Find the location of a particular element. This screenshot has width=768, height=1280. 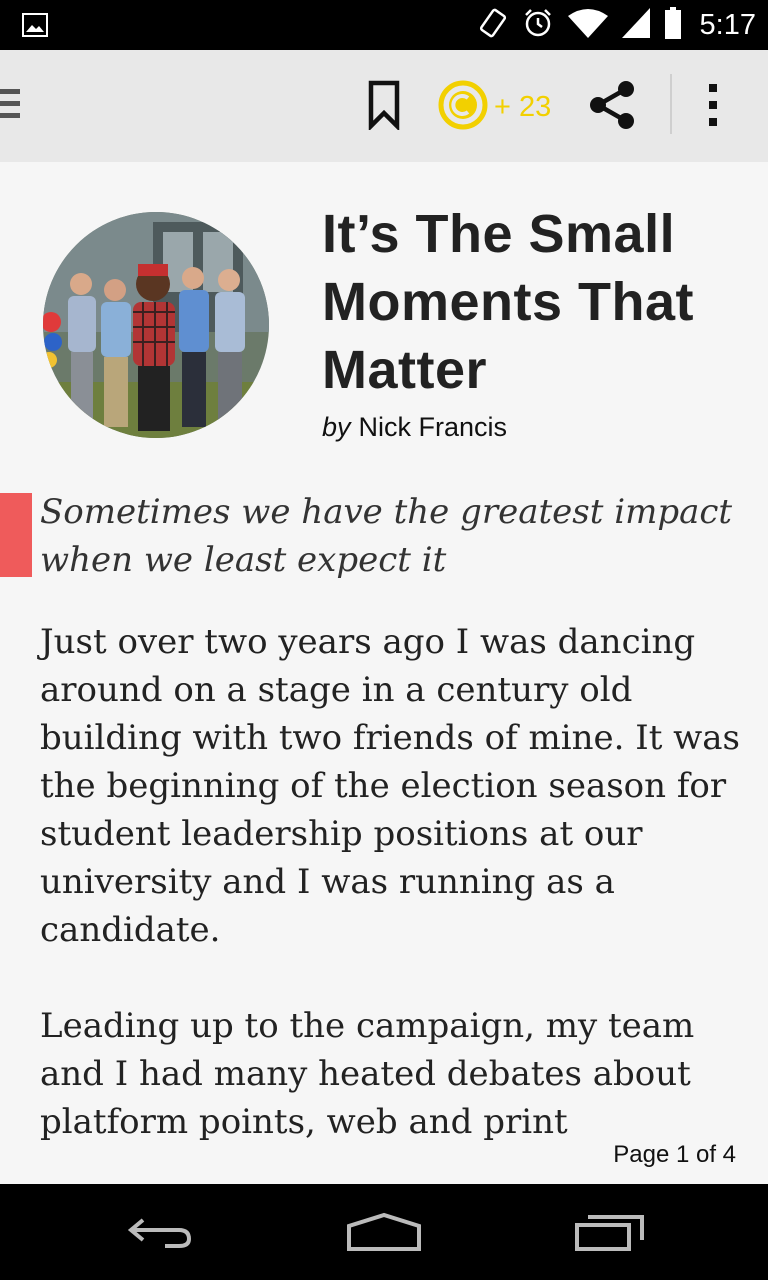

signal-icon is located at coordinates (635, 25).